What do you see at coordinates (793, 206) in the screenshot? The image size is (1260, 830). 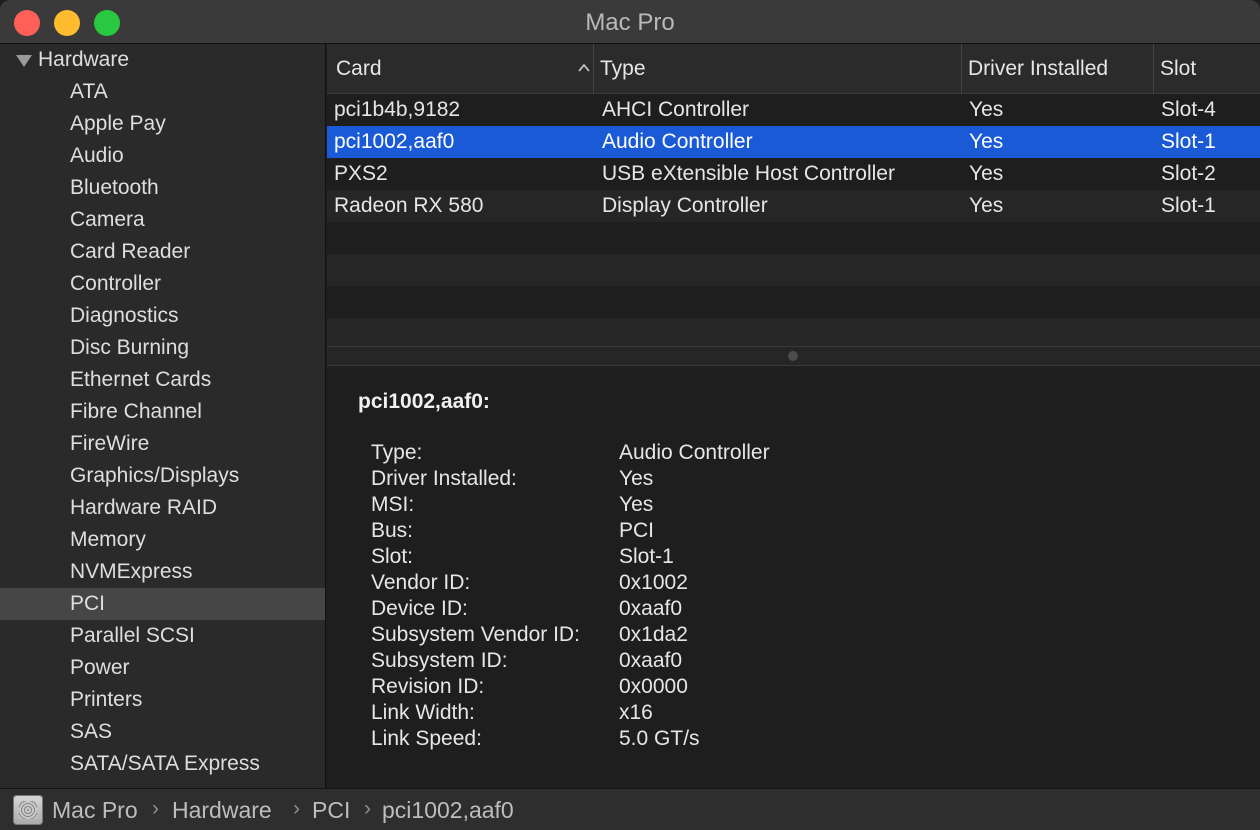 I see `table-row: Radeon RX 580 Display Controller Yes Slot-1` at bounding box center [793, 206].